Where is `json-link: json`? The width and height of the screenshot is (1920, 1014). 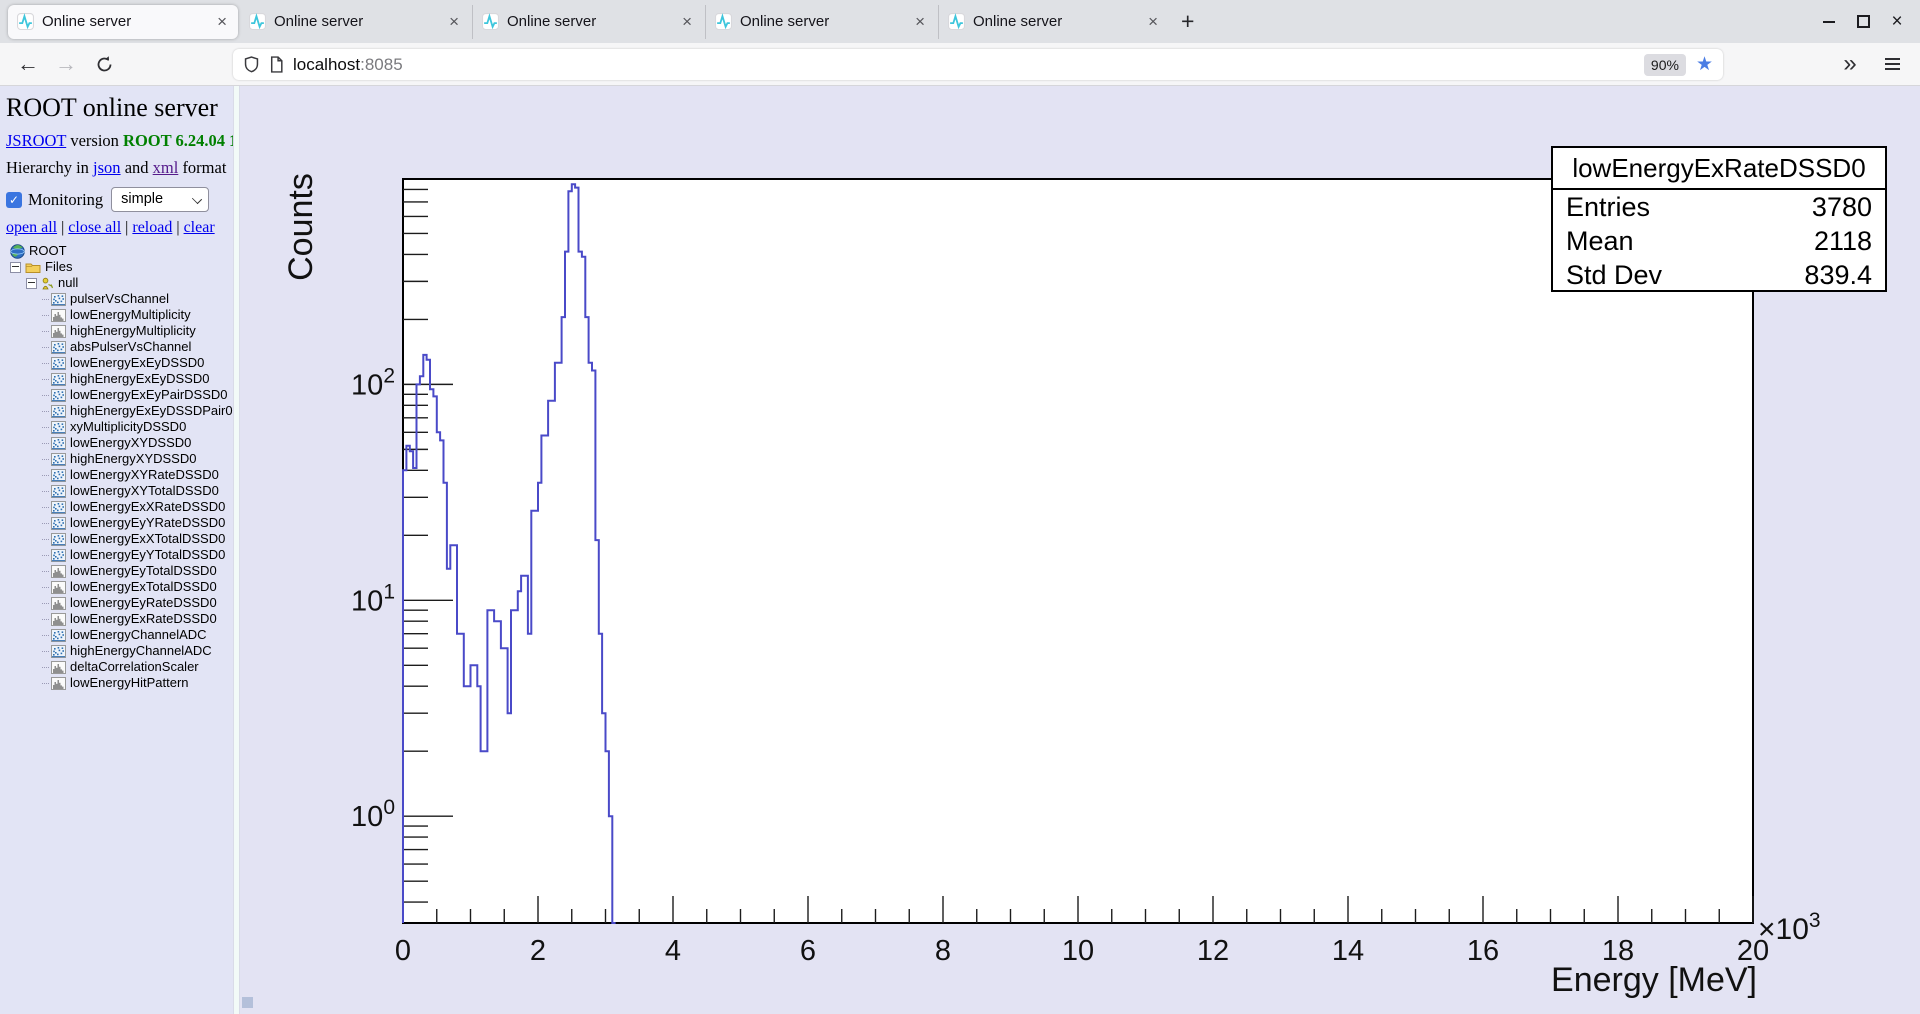
json-link: json is located at coordinates (107, 167).